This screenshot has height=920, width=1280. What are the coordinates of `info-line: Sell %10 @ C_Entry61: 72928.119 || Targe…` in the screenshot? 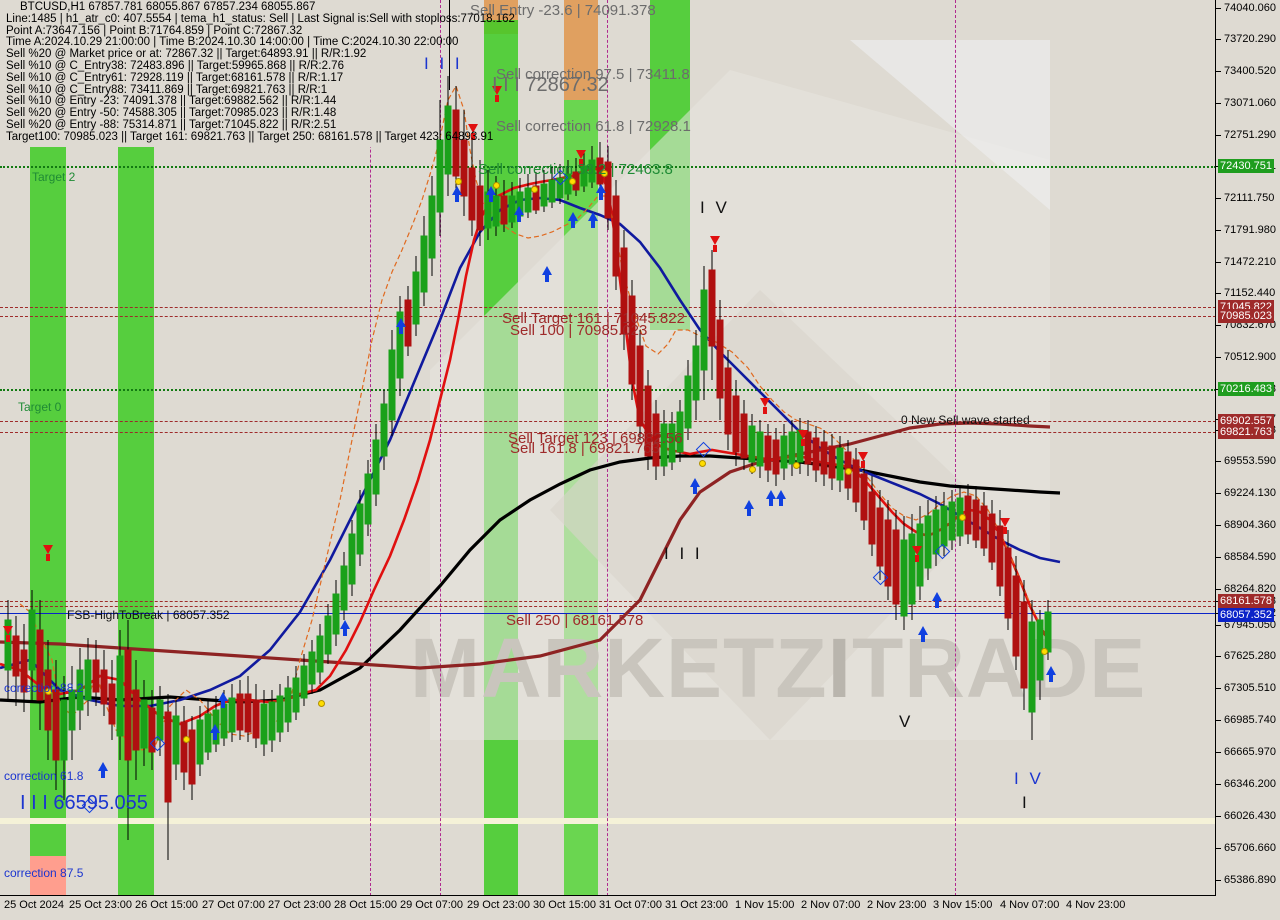 It's located at (175, 77).